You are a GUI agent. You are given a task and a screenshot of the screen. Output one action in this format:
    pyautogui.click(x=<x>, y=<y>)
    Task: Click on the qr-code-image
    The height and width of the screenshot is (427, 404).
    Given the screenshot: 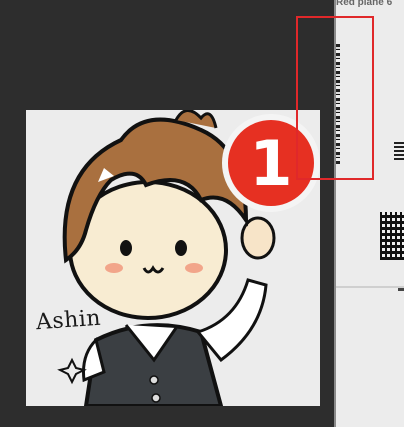 What is the action you would take?
    pyautogui.click(x=392, y=236)
    